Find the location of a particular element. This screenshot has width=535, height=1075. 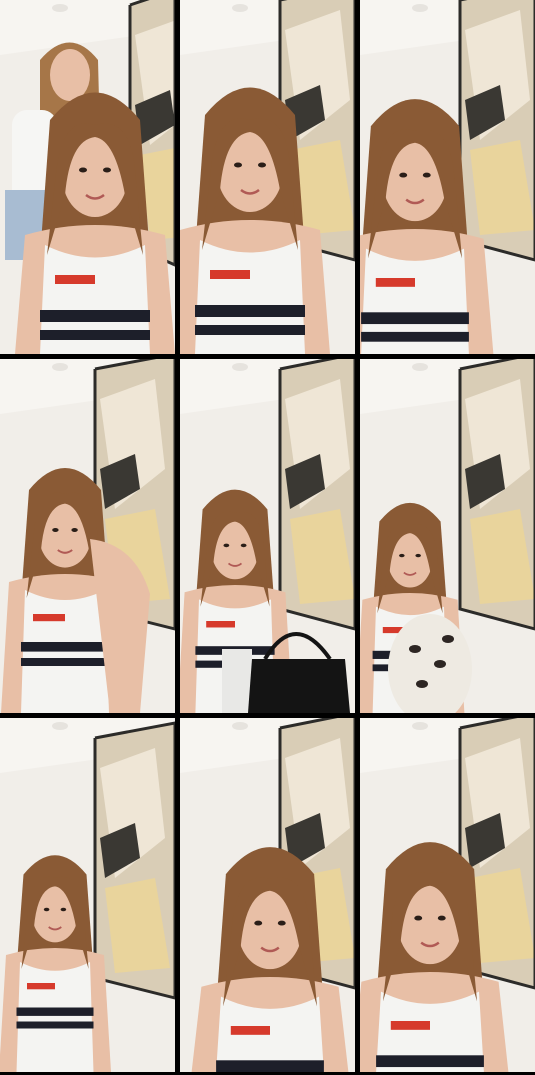

second-person-face is located at coordinates (70, 75).